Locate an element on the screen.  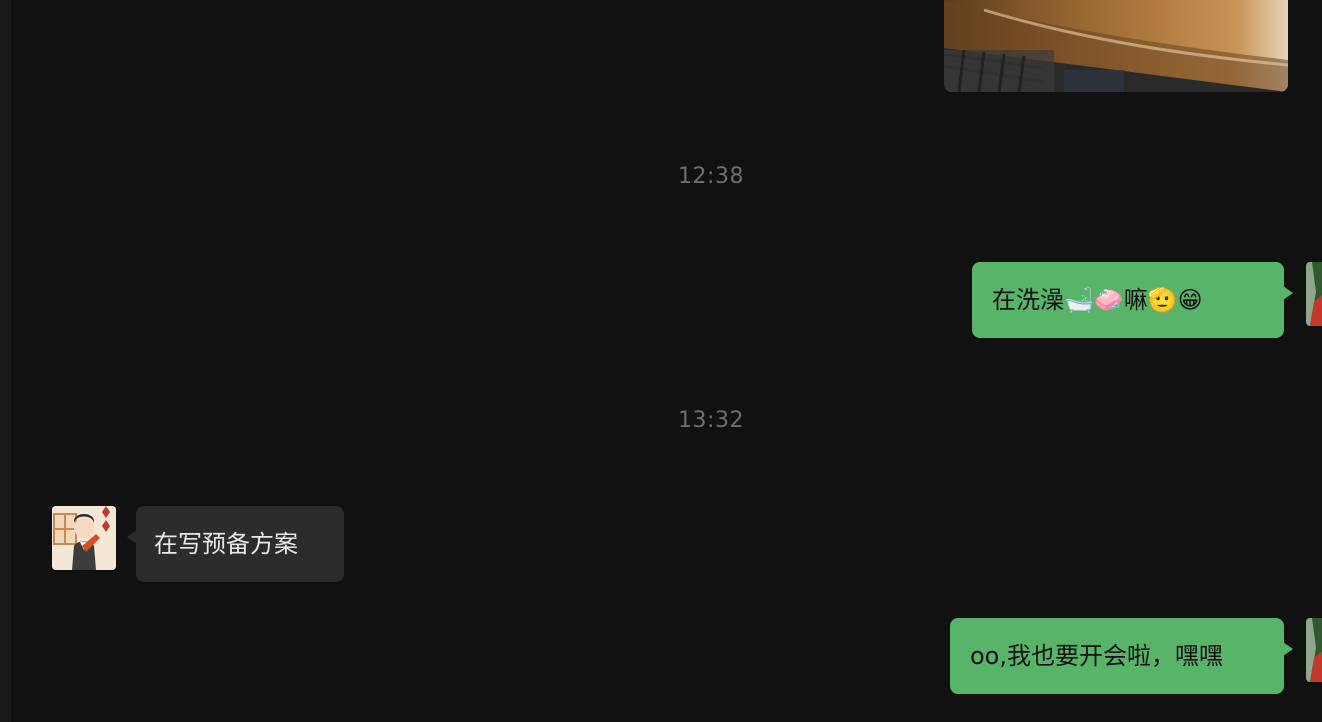
left-edge-divider is located at coordinates (5, 361).